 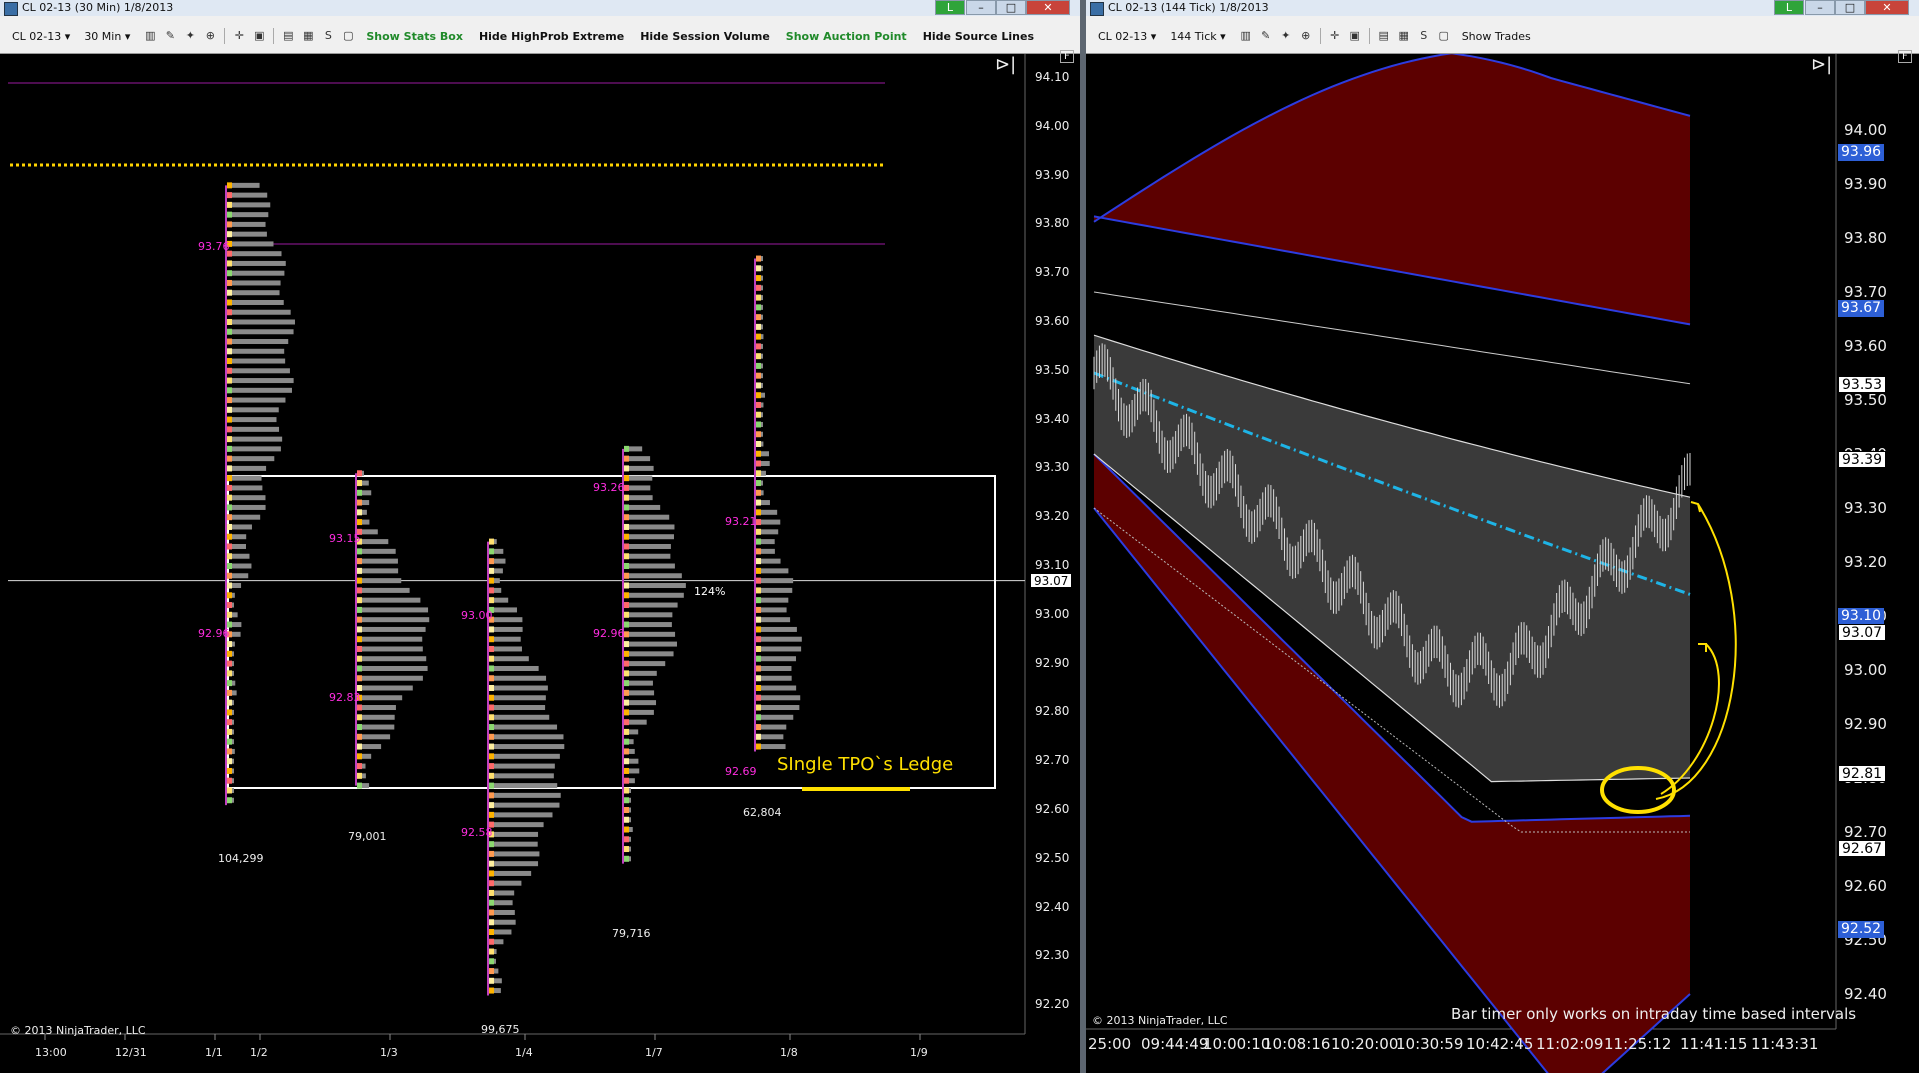 I want to click on show-auction-point-button: Show Auction Point, so click(x=846, y=36).